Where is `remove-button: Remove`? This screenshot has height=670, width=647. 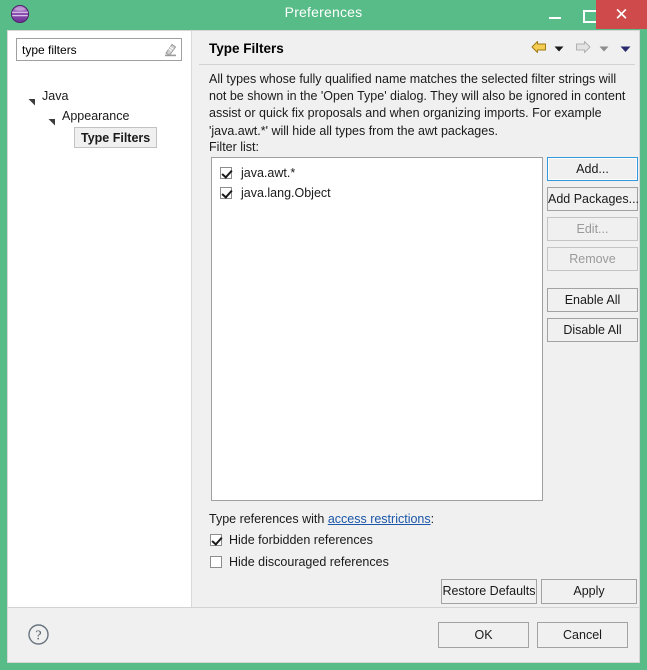
remove-button: Remove is located at coordinates (592, 259).